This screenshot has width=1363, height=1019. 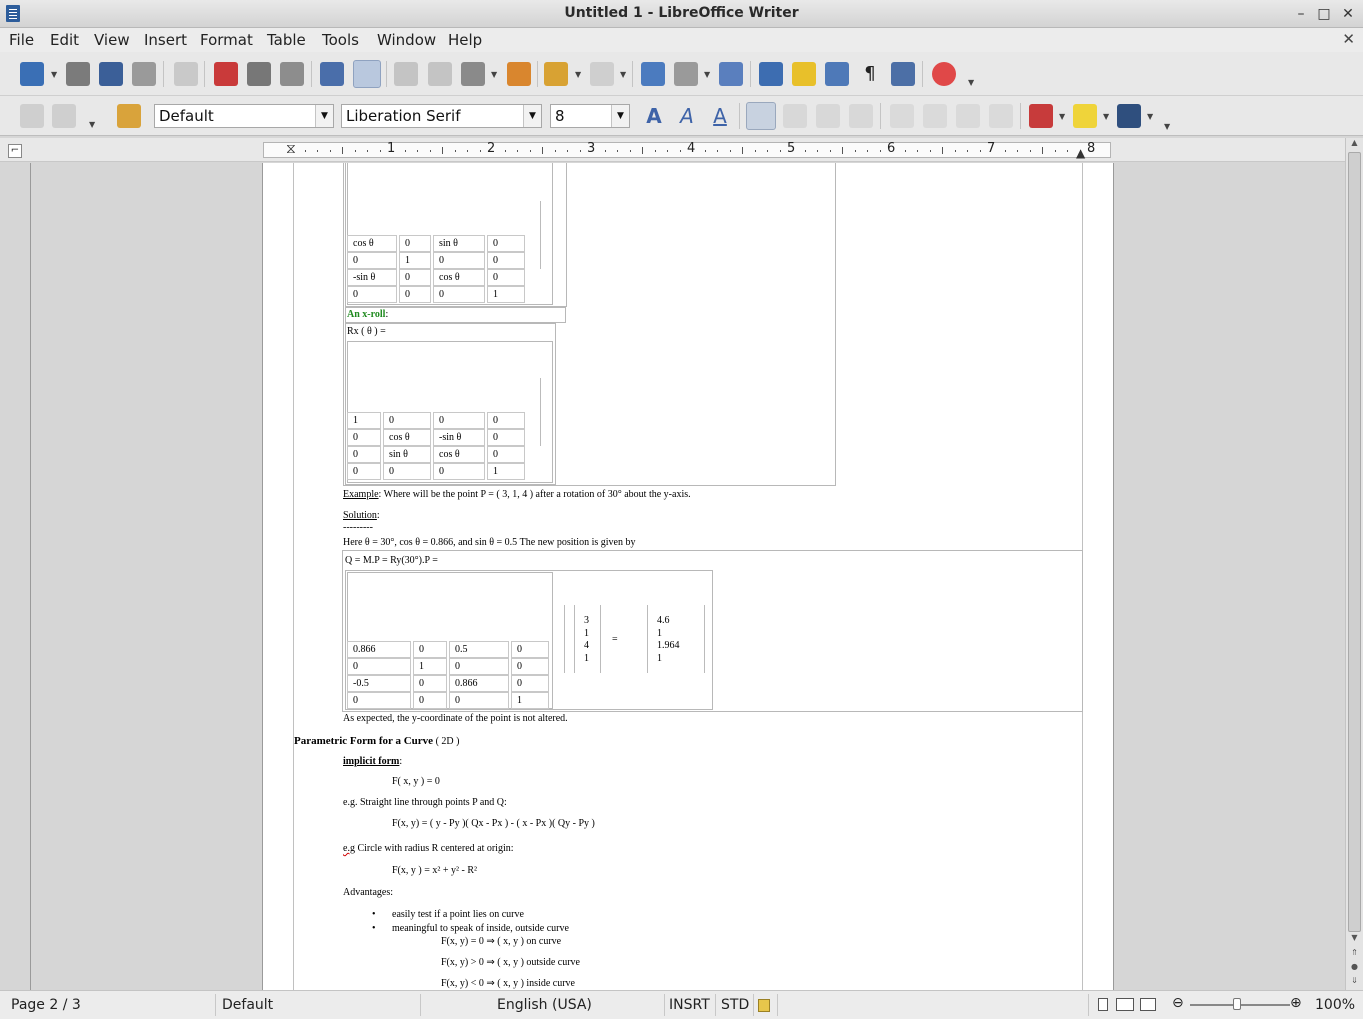 I want to click on formatting-options-icon: ▼, so click(x=1167, y=126).